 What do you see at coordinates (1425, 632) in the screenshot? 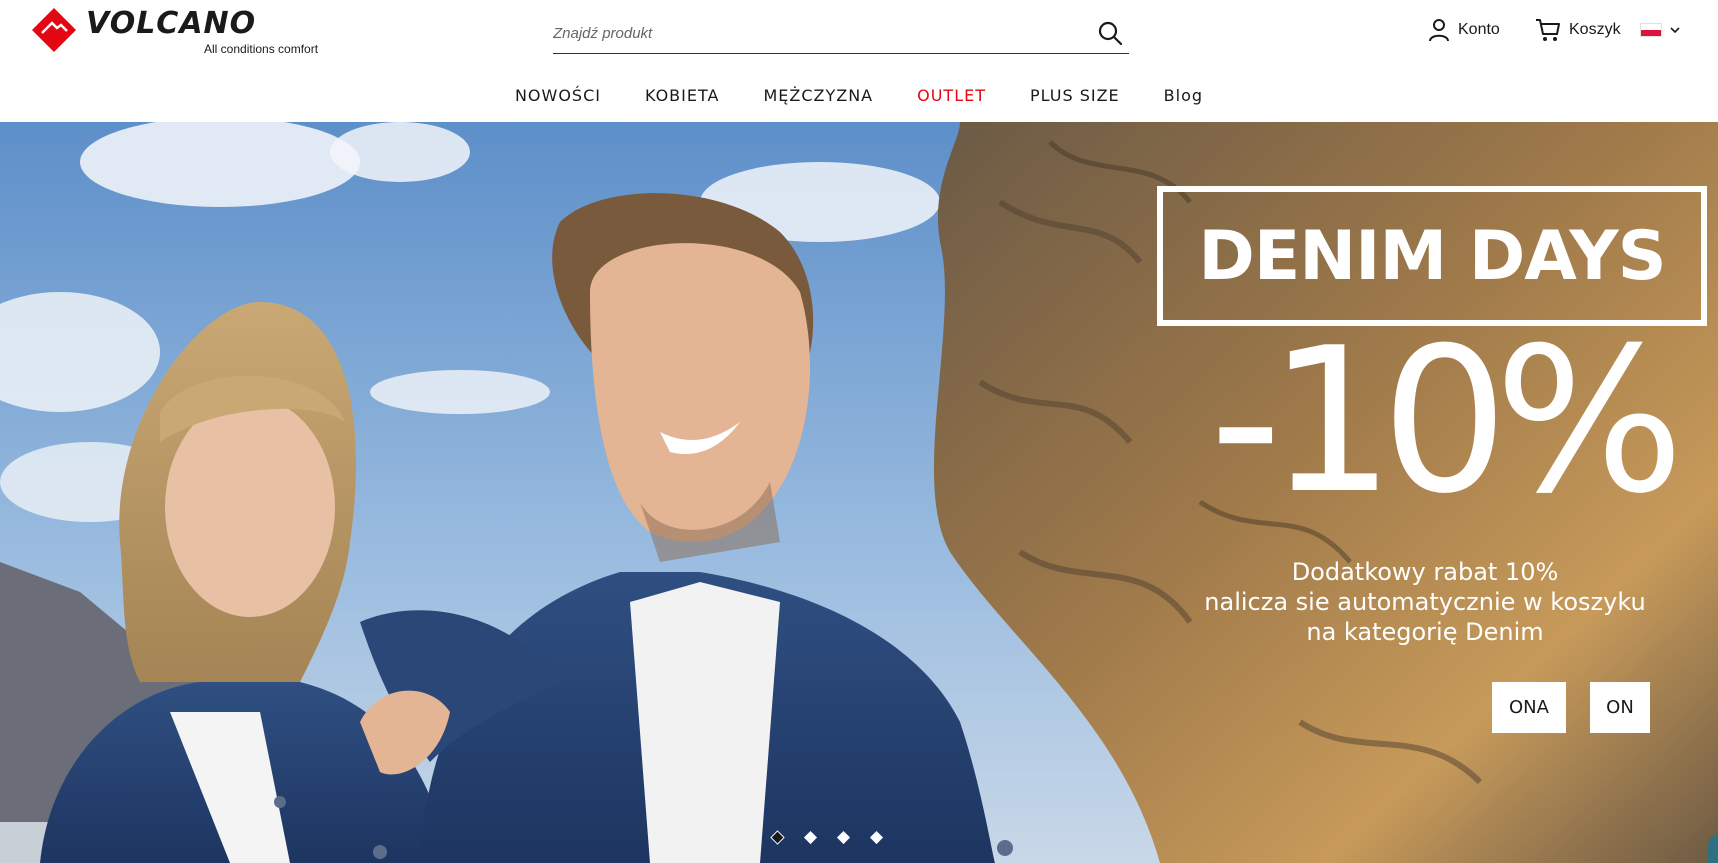
I see `promo-line-3: na kategorię Denim` at bounding box center [1425, 632].